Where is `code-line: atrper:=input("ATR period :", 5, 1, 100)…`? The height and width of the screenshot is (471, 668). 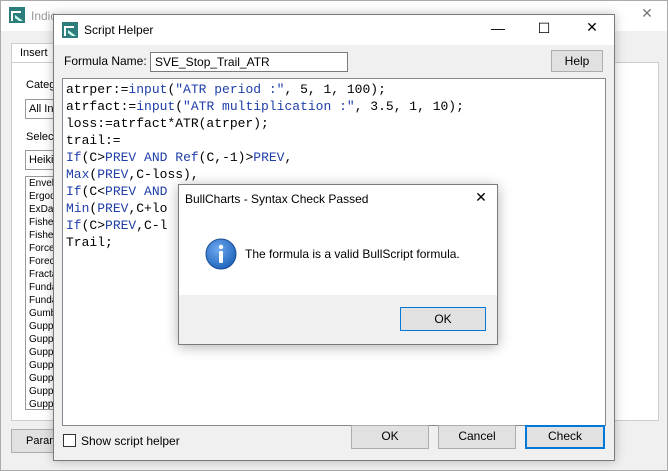 code-line: atrper:=input("ATR period :", 5, 1, 100)… is located at coordinates (226, 89).